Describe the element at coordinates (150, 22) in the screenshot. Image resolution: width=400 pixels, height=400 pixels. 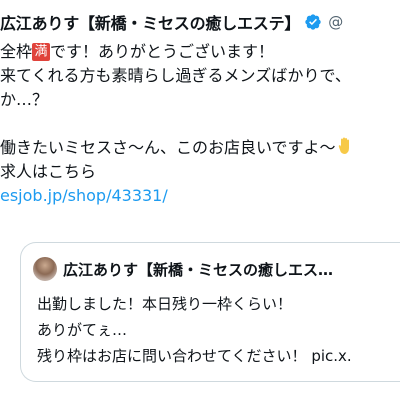
I see `author-name: 広江ありす【新橋・ミセスの癒しエステ】` at that location.